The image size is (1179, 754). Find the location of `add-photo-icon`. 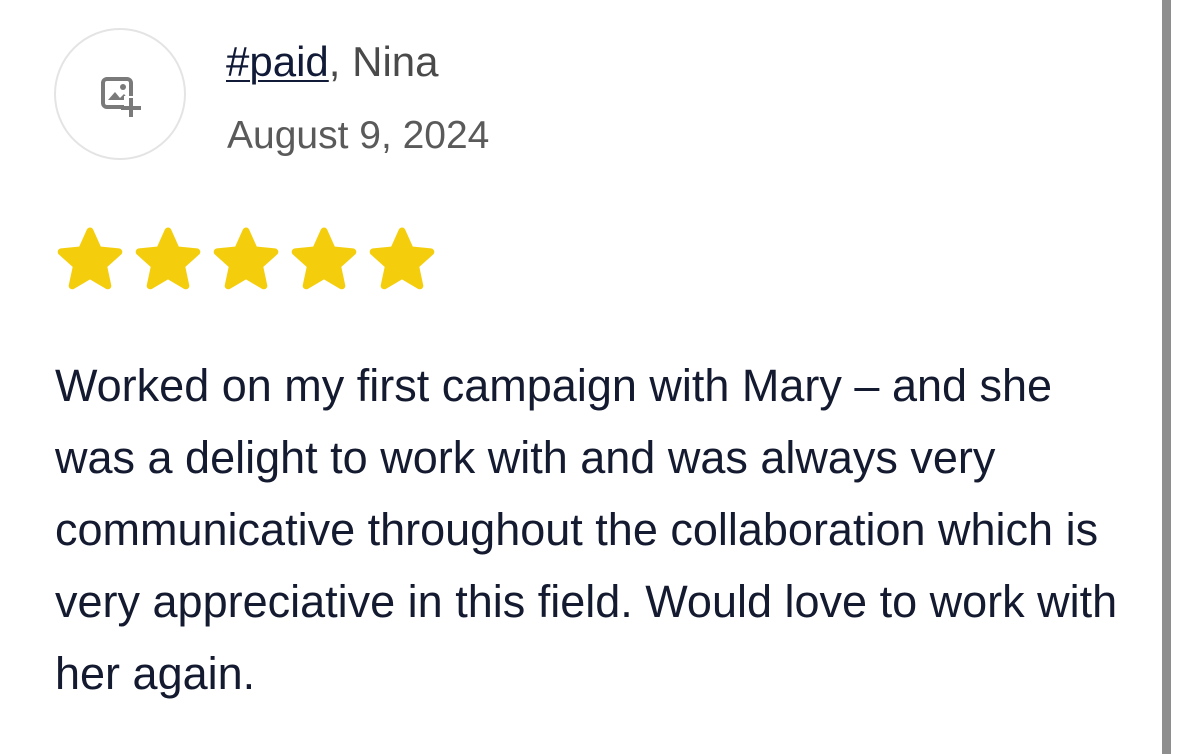

add-photo-icon is located at coordinates (121, 97).